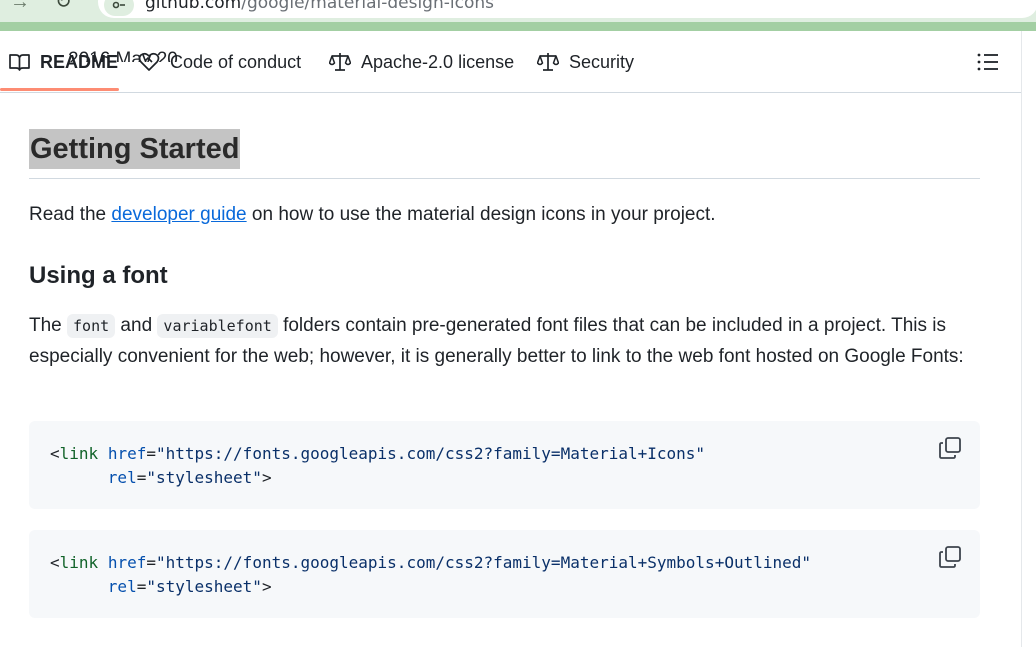  I want to click on site-info-icon, so click(119, 8).